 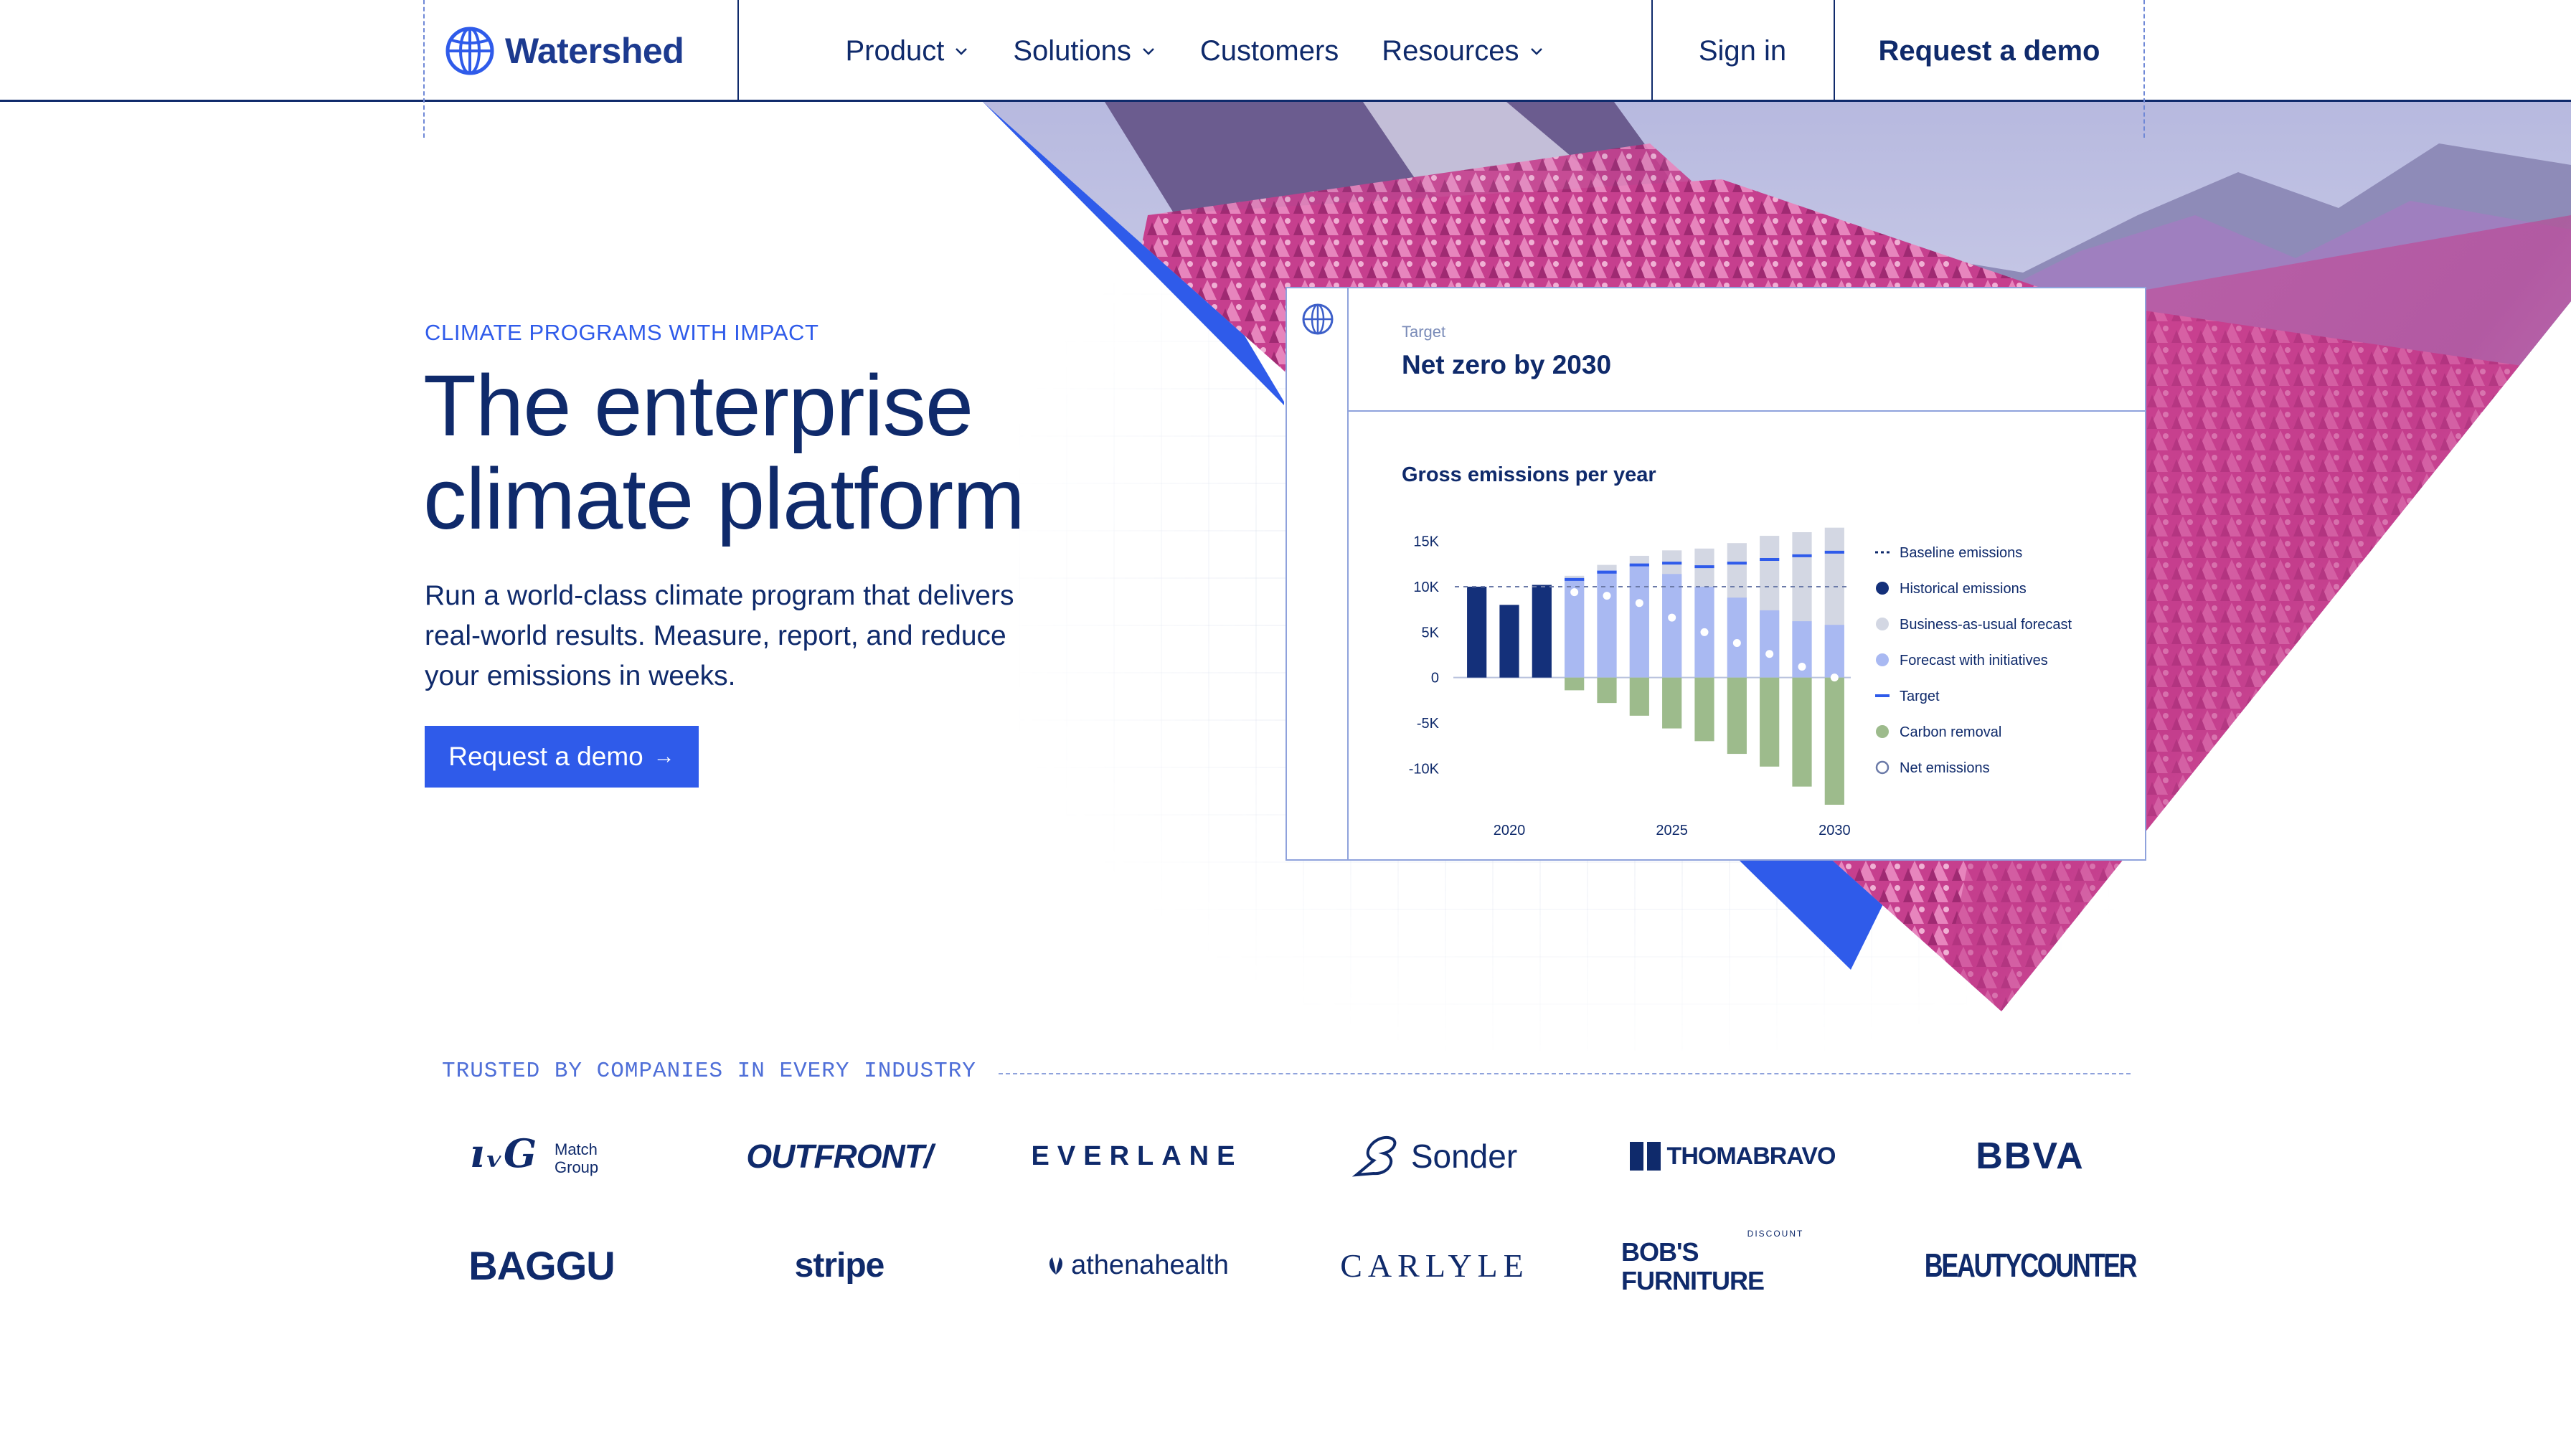 I want to click on legend-carbon-removal-label: Carbon removal, so click(x=1950, y=732).